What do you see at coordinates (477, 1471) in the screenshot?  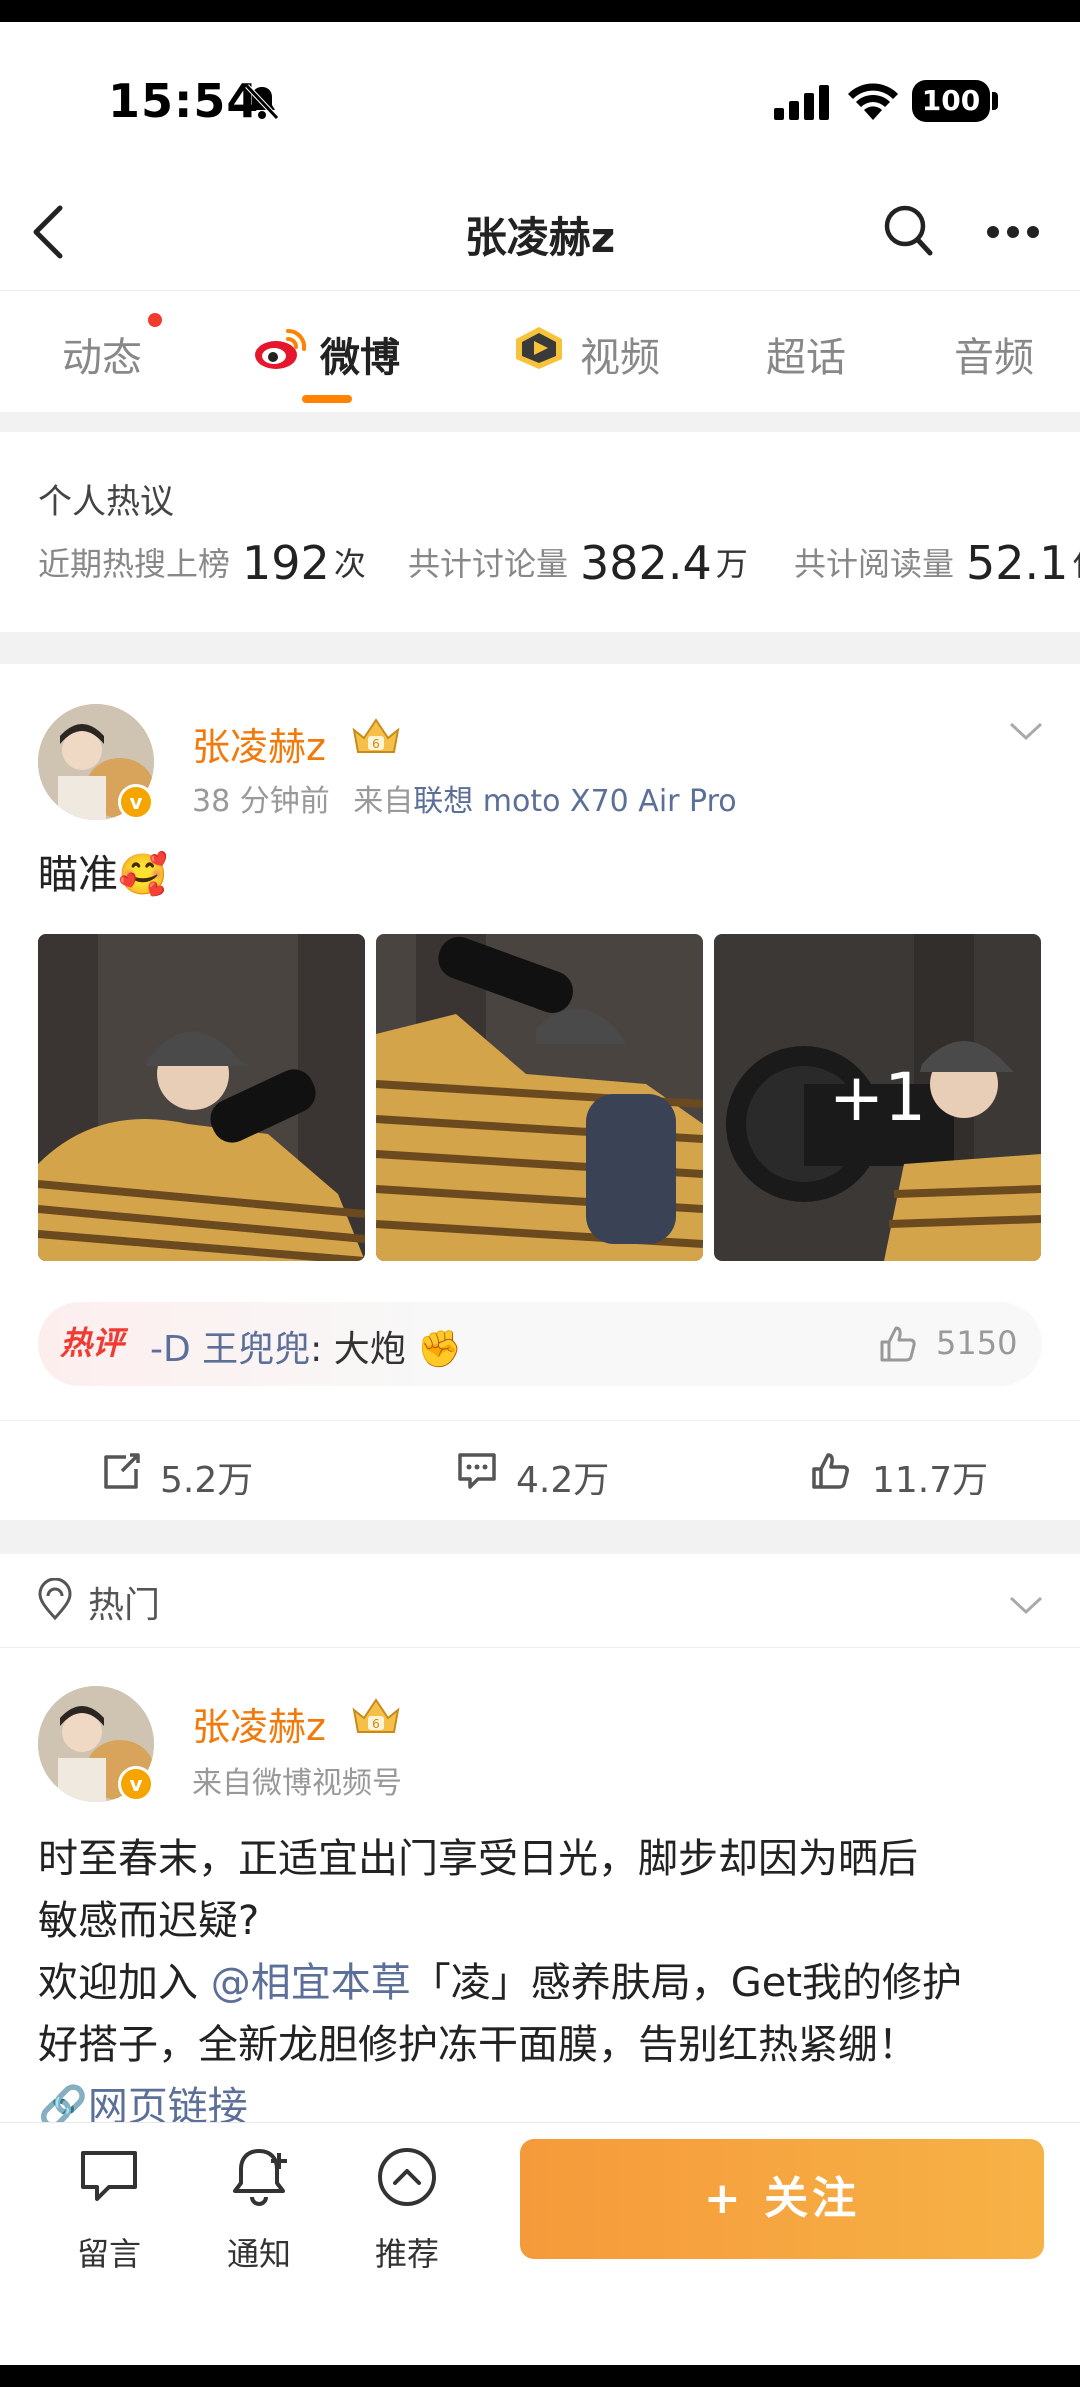 I see `comment-icon` at bounding box center [477, 1471].